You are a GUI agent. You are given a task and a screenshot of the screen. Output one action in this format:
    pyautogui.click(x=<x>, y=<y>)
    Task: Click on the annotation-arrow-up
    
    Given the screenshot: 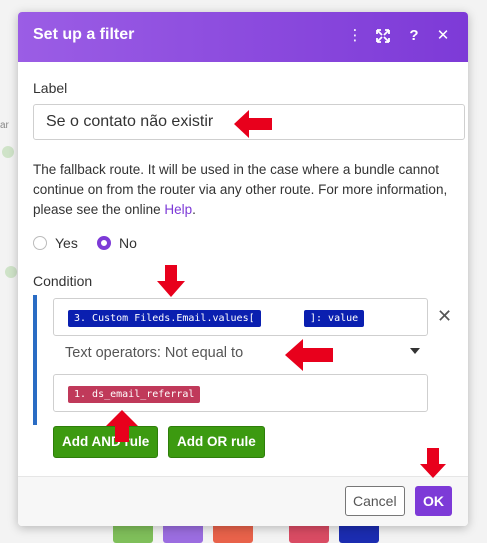 What is the action you would take?
    pyautogui.click(x=122, y=426)
    